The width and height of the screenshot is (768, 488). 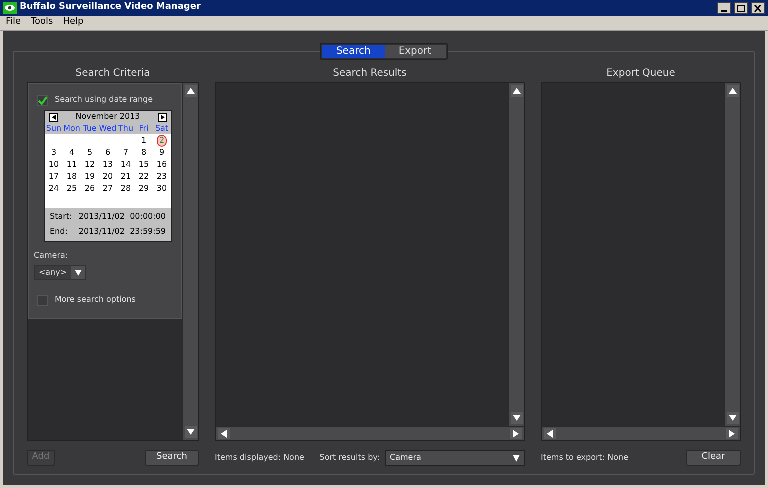 I want to click on calendar-day: 6, so click(x=108, y=153).